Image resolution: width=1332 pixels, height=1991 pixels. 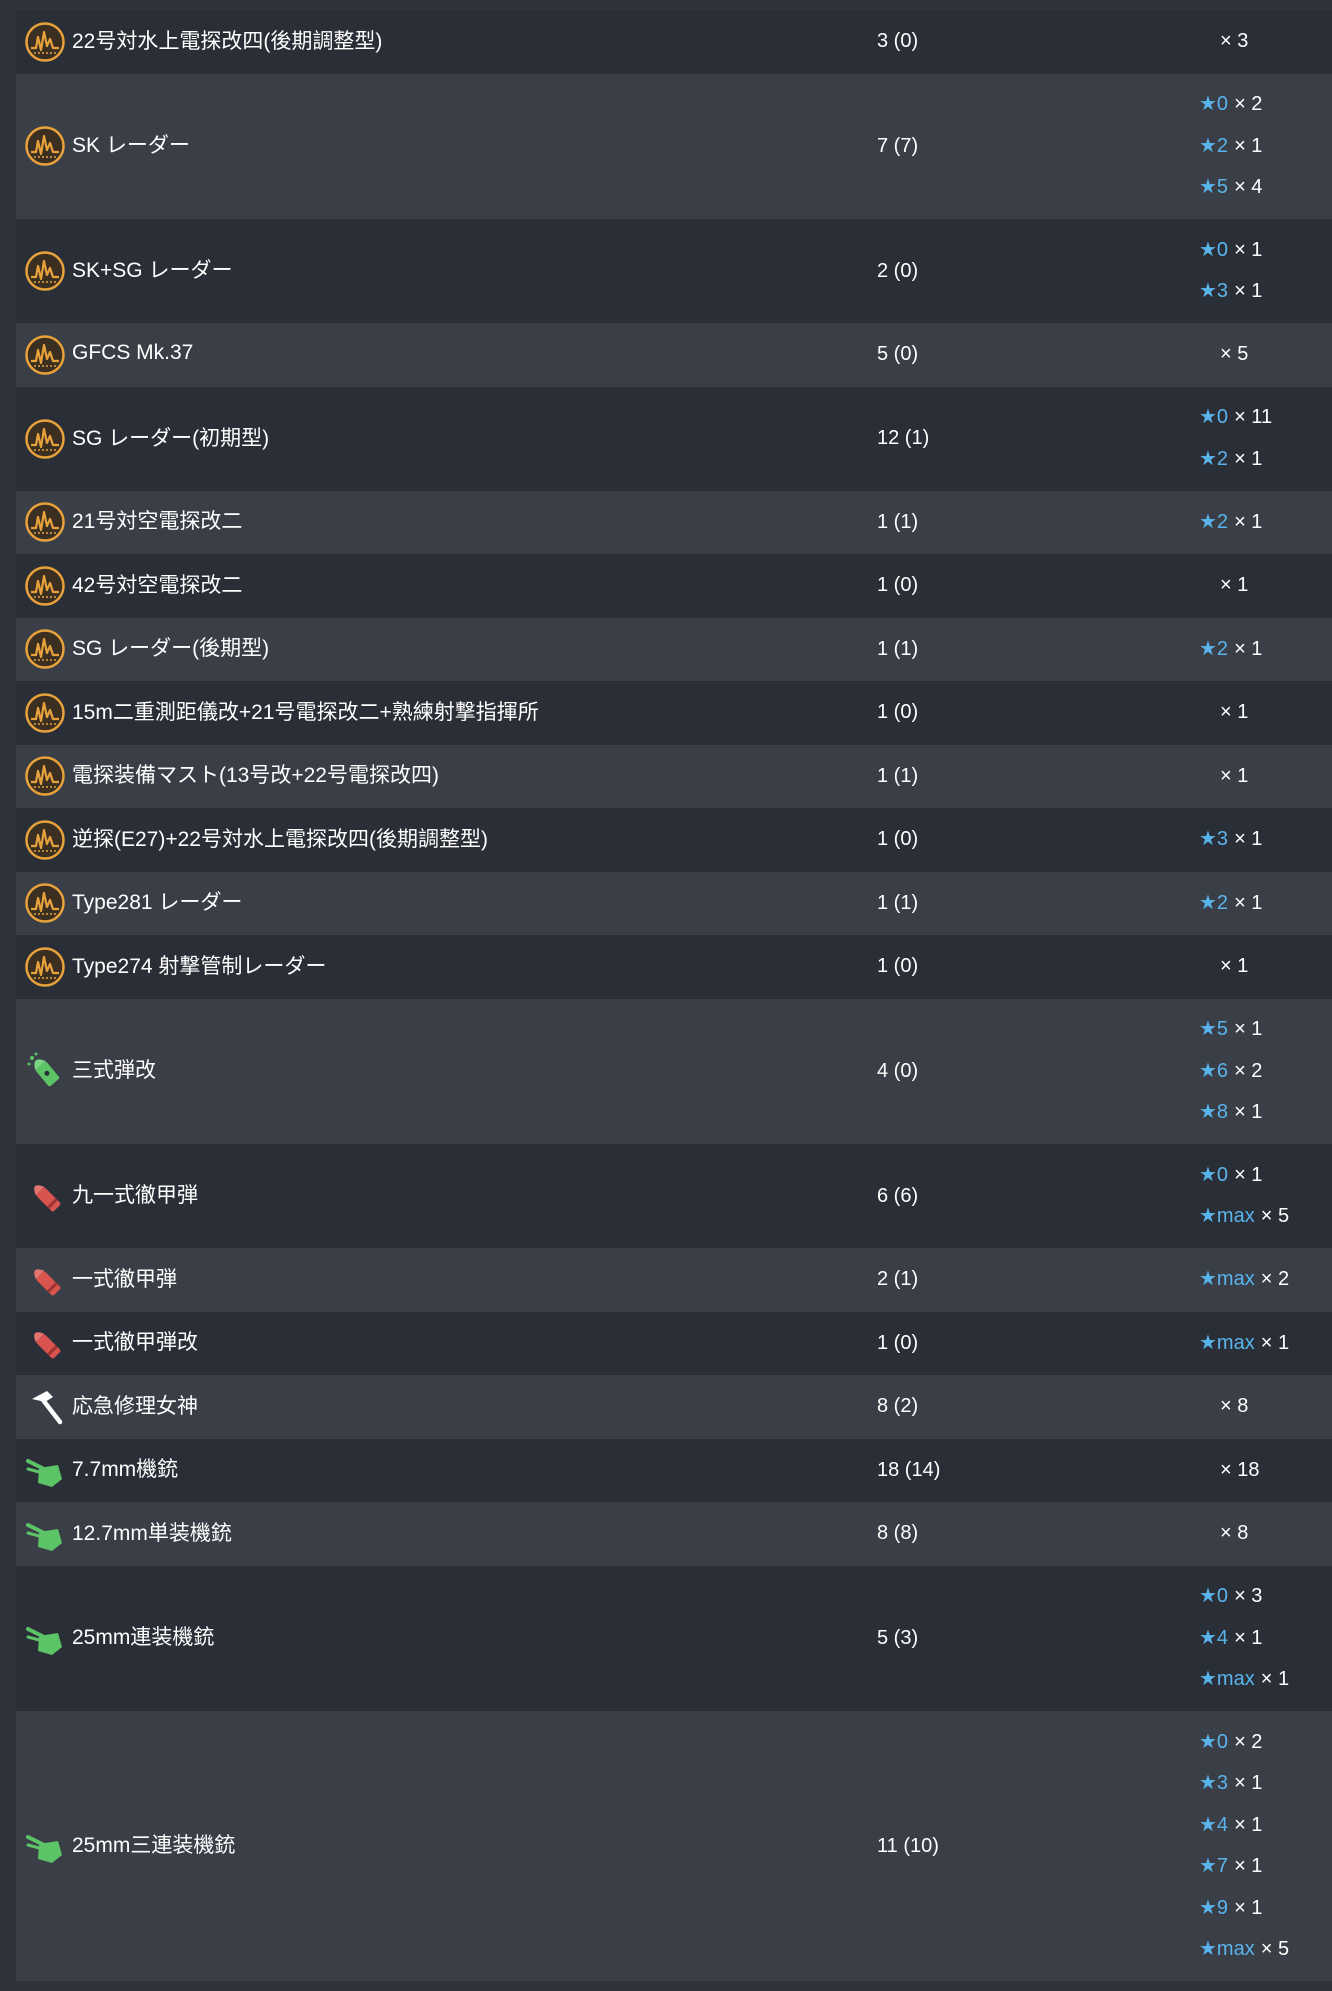 What do you see at coordinates (1244, 1639) in the screenshot?
I see `improvement-levels: ★0 × 3 ★4 × 1 ★max × 1` at bounding box center [1244, 1639].